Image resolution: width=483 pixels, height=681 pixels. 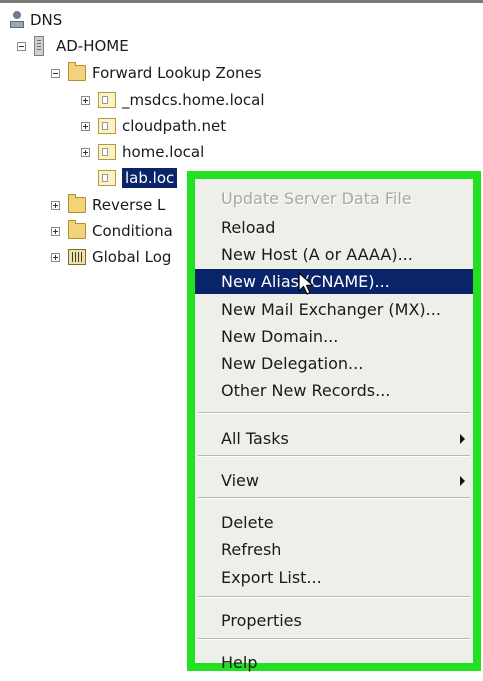 I want to click on menu-item-label: View, so click(x=240, y=480).